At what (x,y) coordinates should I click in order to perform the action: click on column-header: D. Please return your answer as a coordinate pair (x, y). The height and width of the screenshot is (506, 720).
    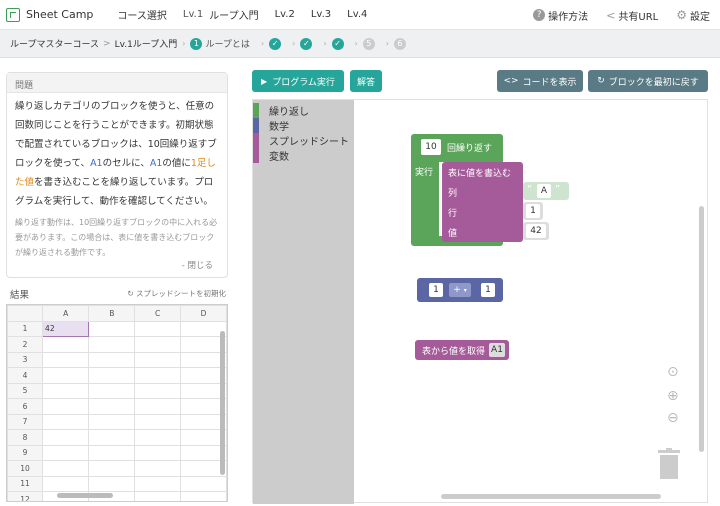
    Looking at the image, I should click on (203, 313).